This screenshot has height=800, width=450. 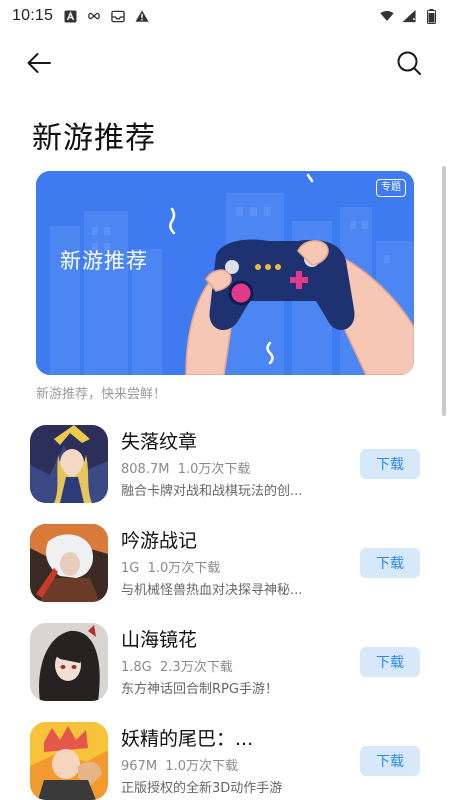 I want to click on status-time: 10:15, so click(x=33, y=15).